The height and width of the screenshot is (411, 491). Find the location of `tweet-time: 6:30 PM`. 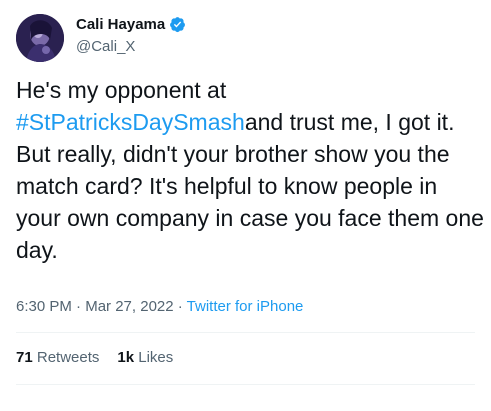

tweet-time: 6:30 PM is located at coordinates (44, 306).